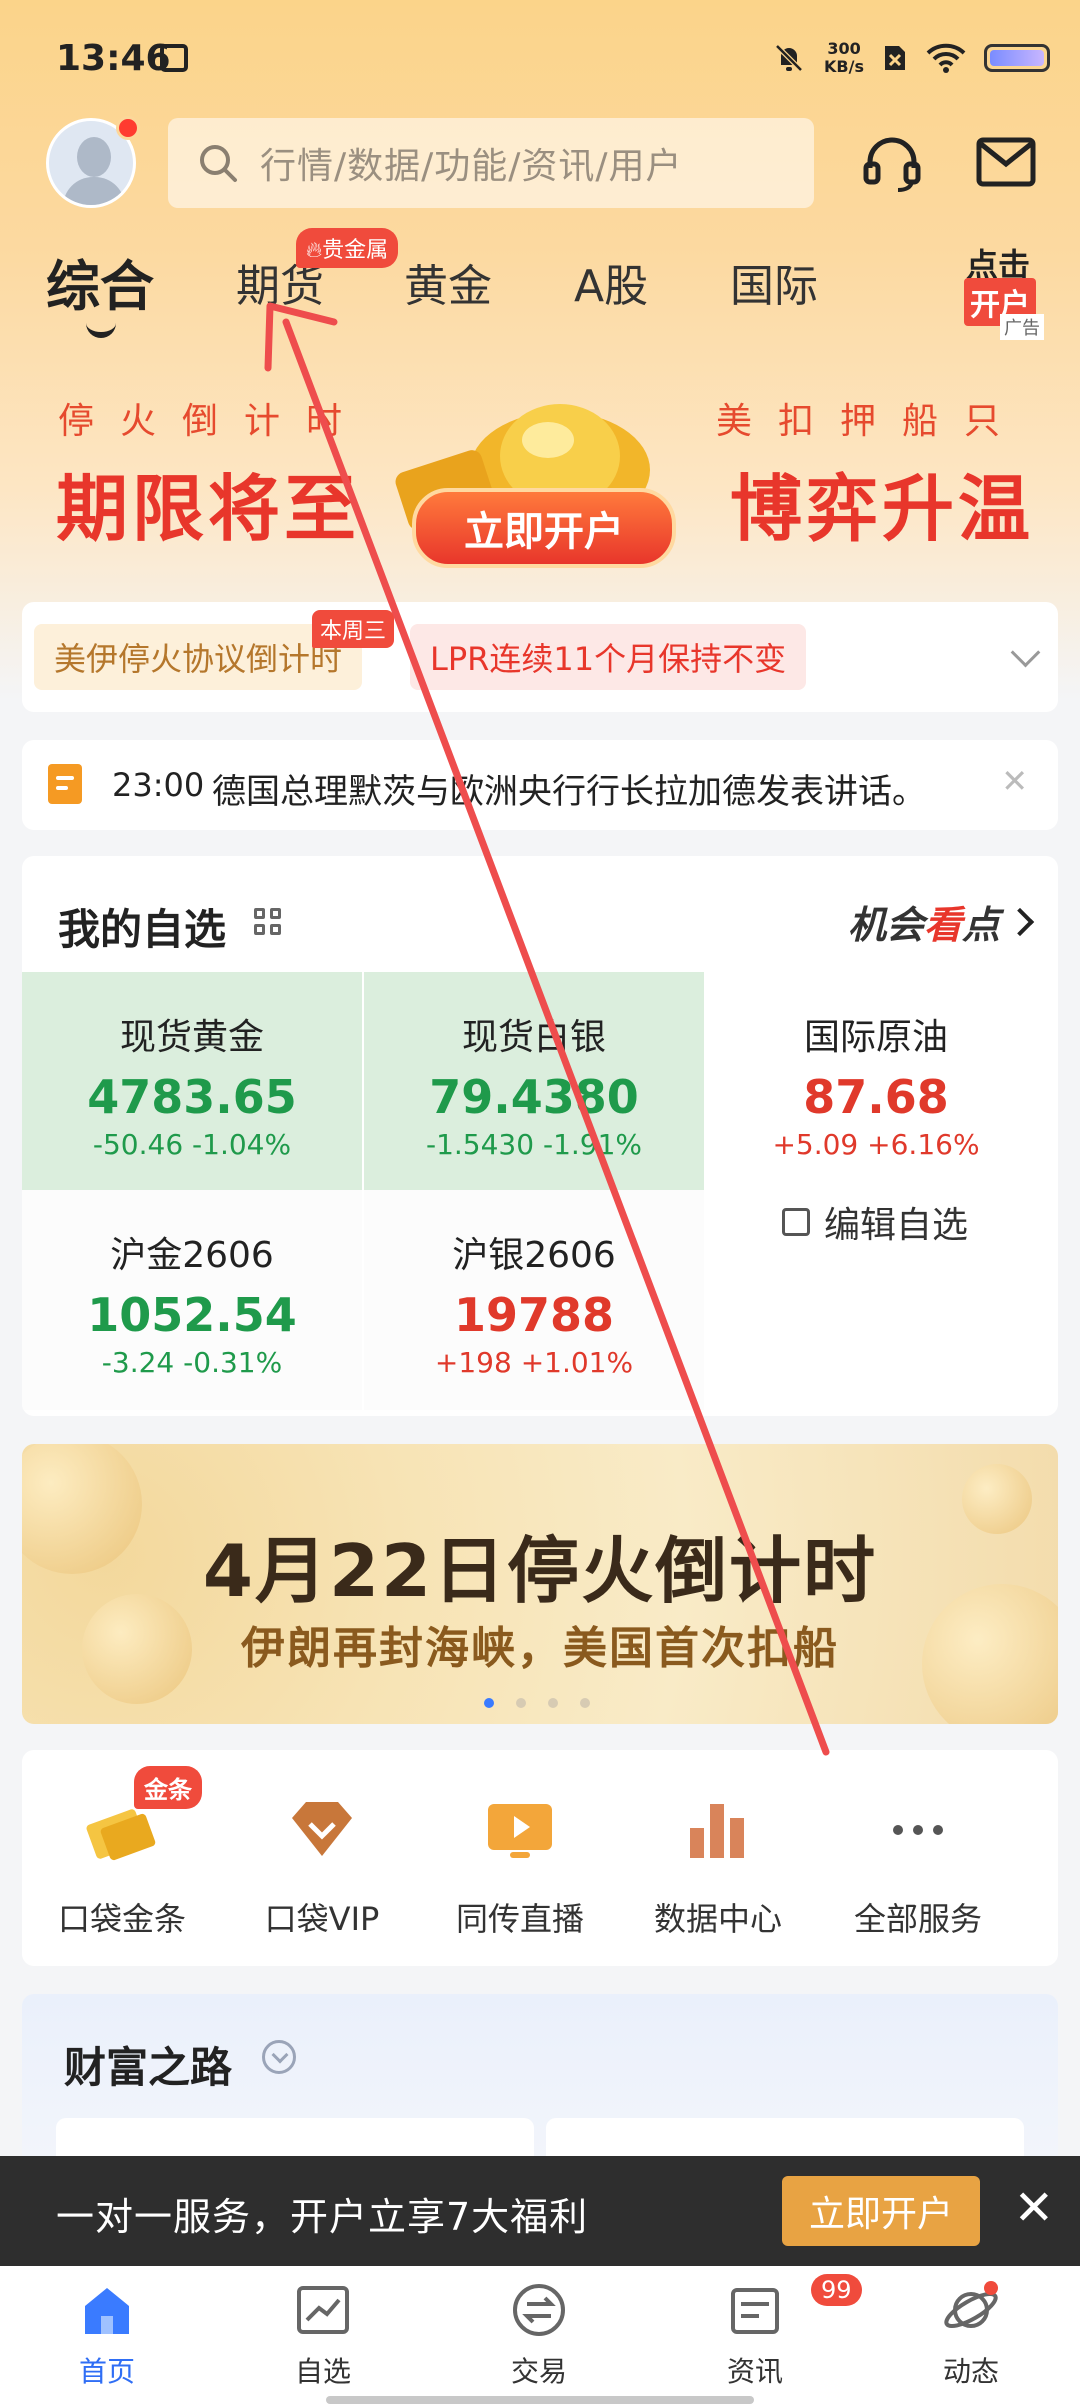 This screenshot has height=2408, width=1080. What do you see at coordinates (896, 1225) in the screenshot?
I see `edit-watchlist-label: 编辑自选` at bounding box center [896, 1225].